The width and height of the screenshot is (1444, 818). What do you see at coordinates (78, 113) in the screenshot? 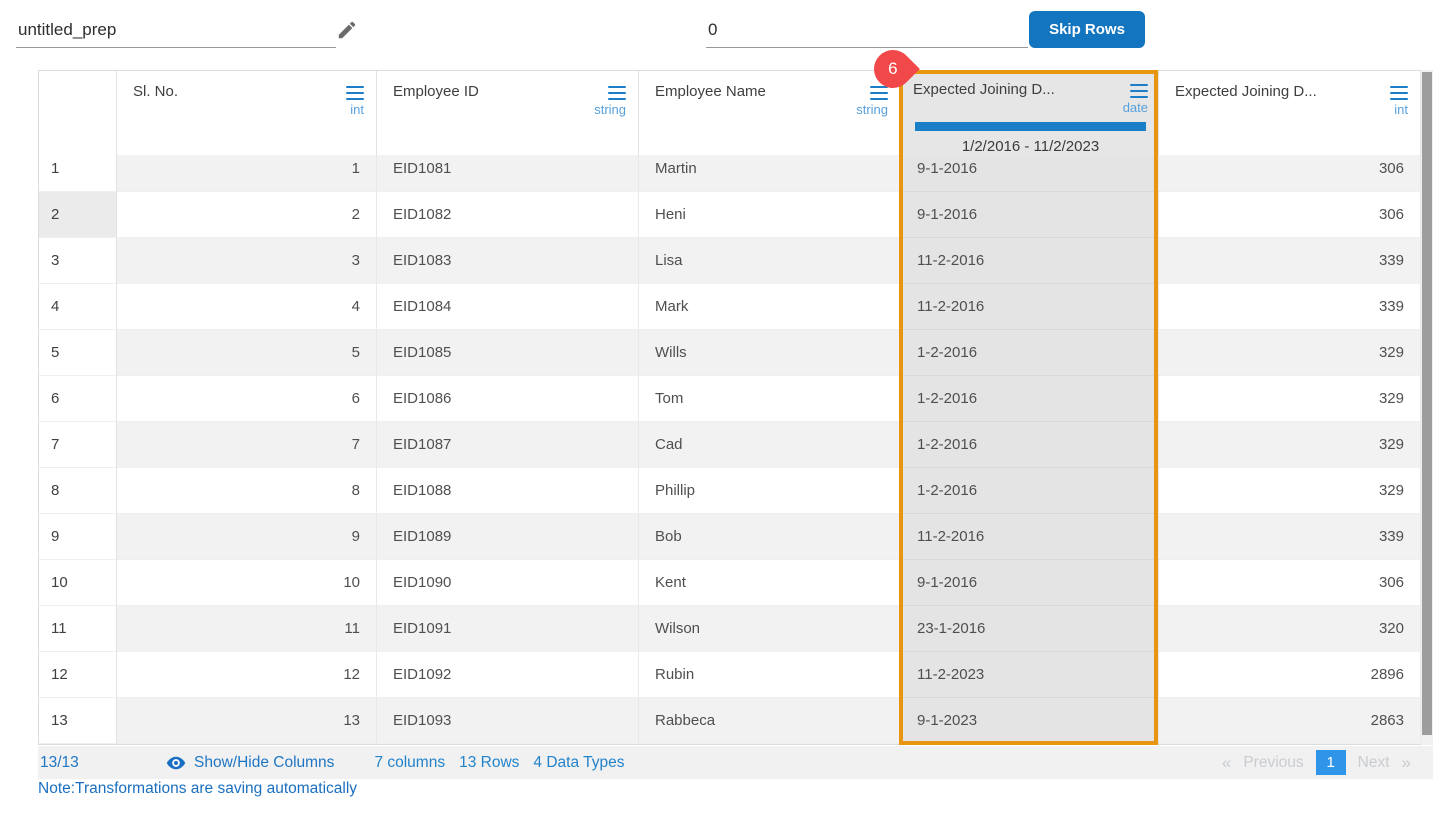
I see `row-number-header` at bounding box center [78, 113].